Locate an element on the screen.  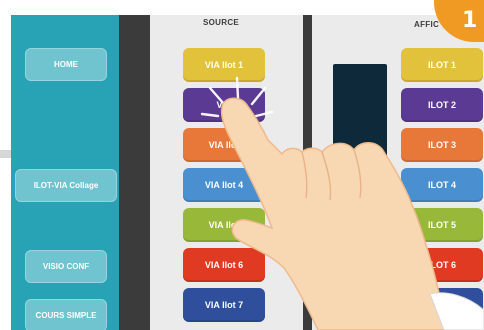
source-button-via-ilot-2: VIA is located at coordinates (224, 105).